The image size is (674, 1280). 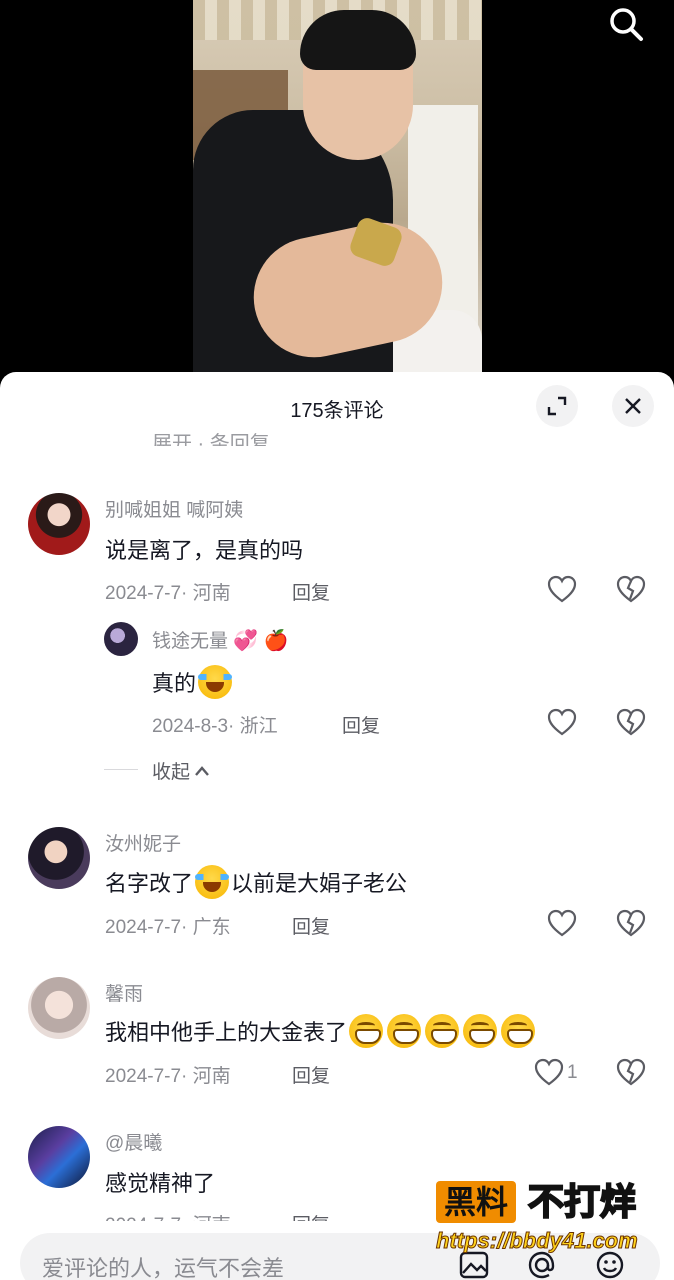 What do you see at coordinates (133, 1141) in the screenshot?
I see `comment-username: @晨曦` at bounding box center [133, 1141].